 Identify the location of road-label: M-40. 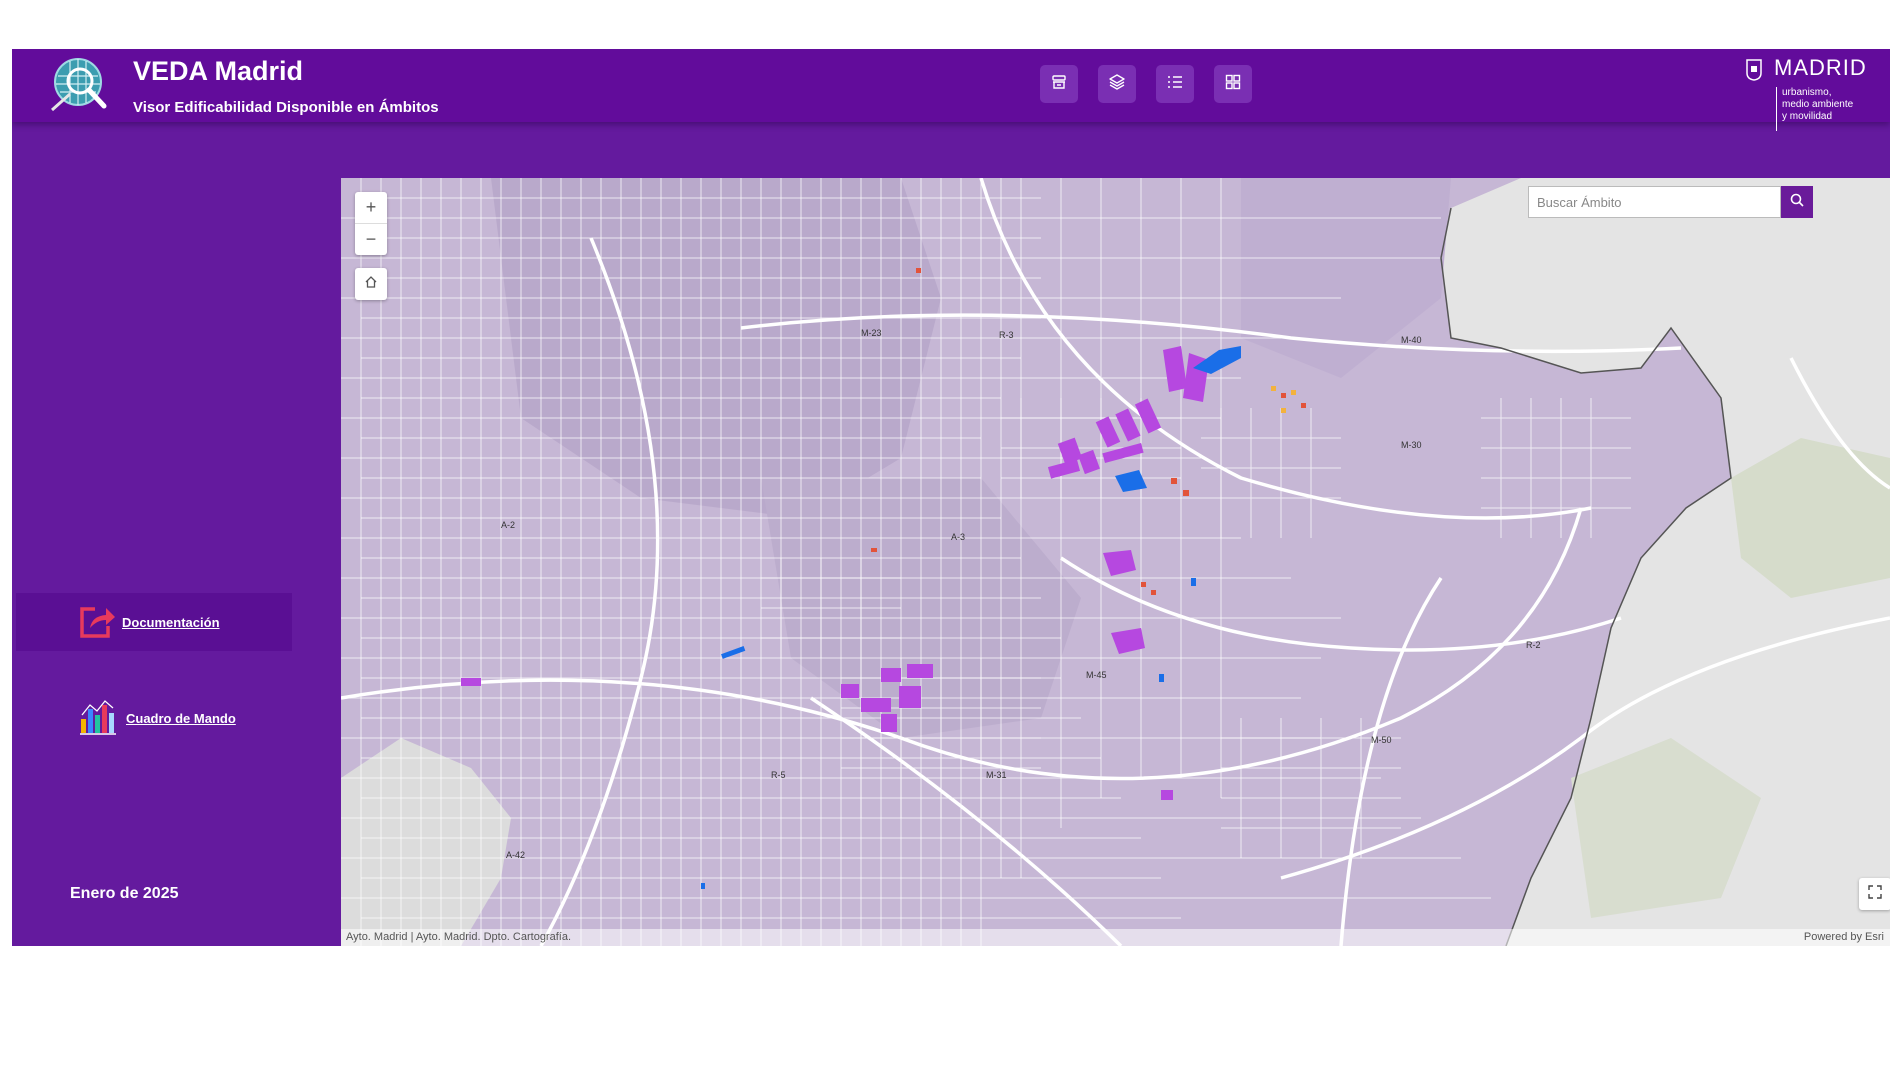
(1411, 340).